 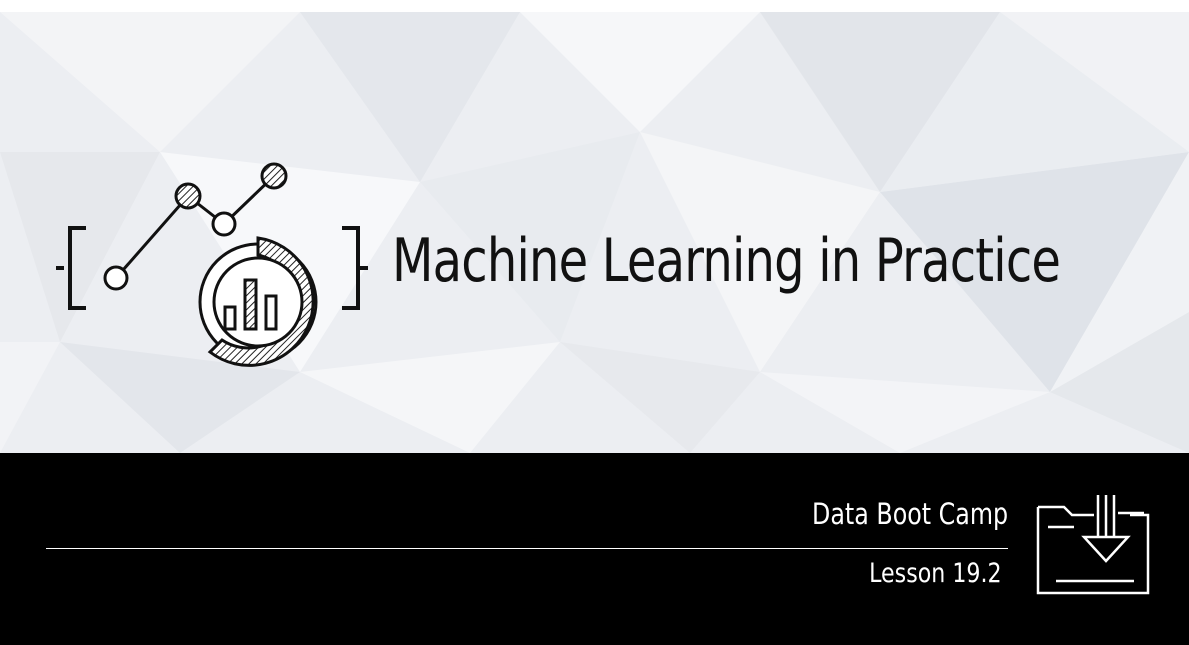 What do you see at coordinates (909, 514) in the screenshot?
I see `course-name: Data Boot Camp` at bounding box center [909, 514].